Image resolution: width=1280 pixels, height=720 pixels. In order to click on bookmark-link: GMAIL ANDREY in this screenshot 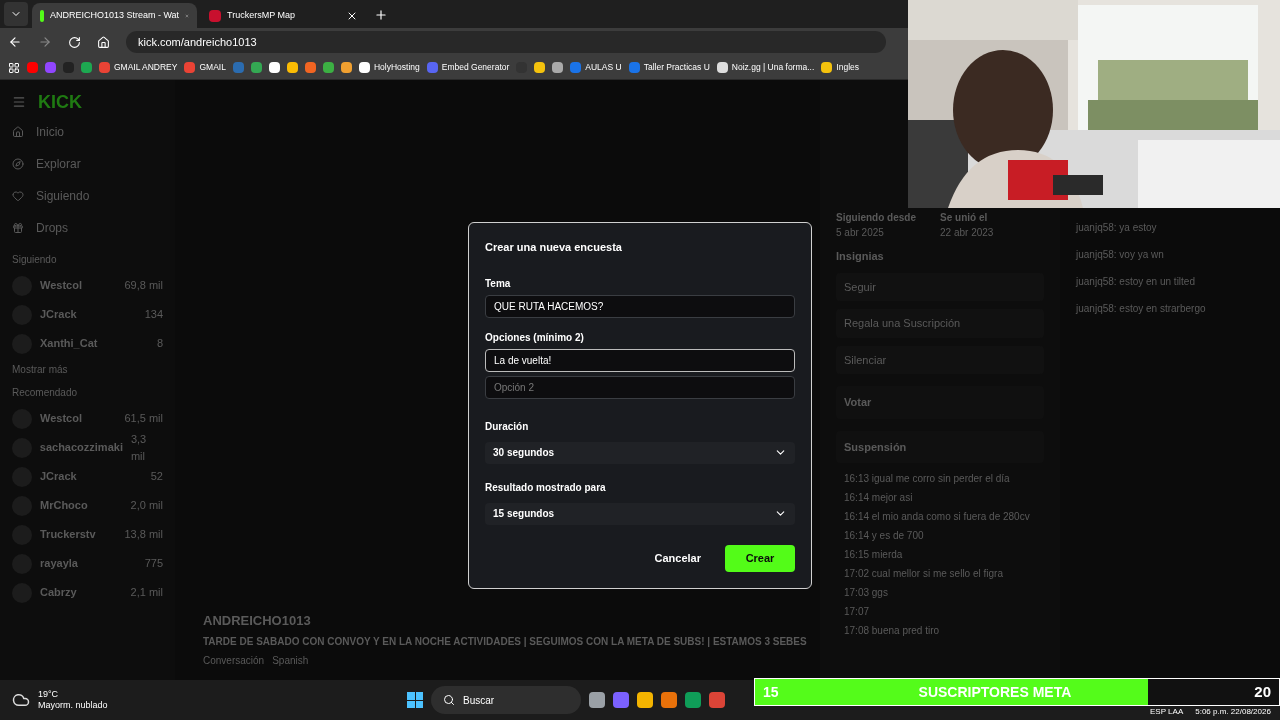, I will do `click(146, 67)`.